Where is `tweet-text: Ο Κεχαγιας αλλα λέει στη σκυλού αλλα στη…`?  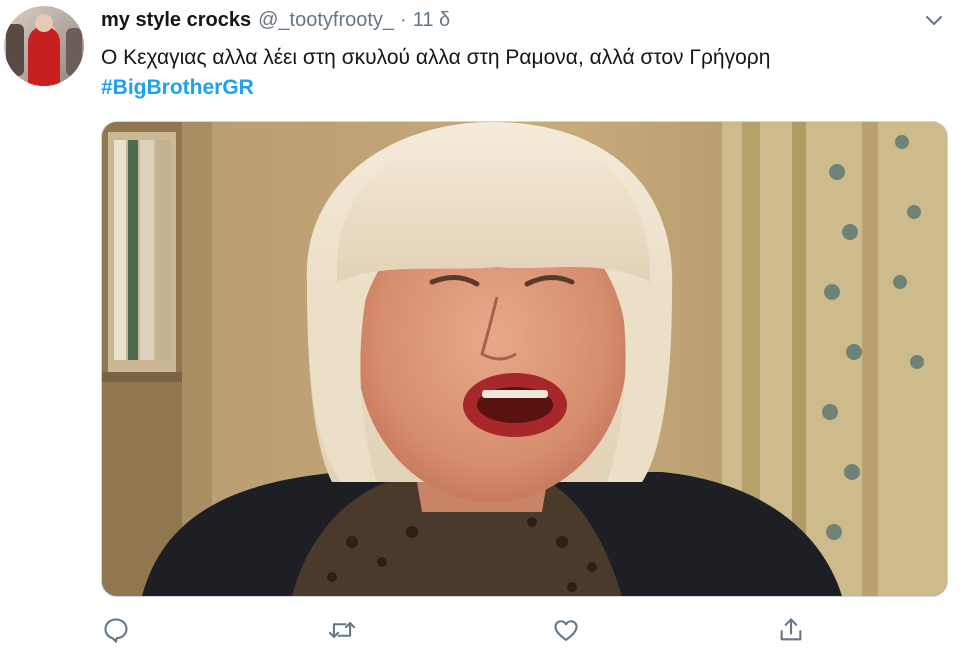
tweet-text: Ο Κεχαγιας αλλα λέει στη σκυλού αλλα στη… is located at coordinates (436, 57).